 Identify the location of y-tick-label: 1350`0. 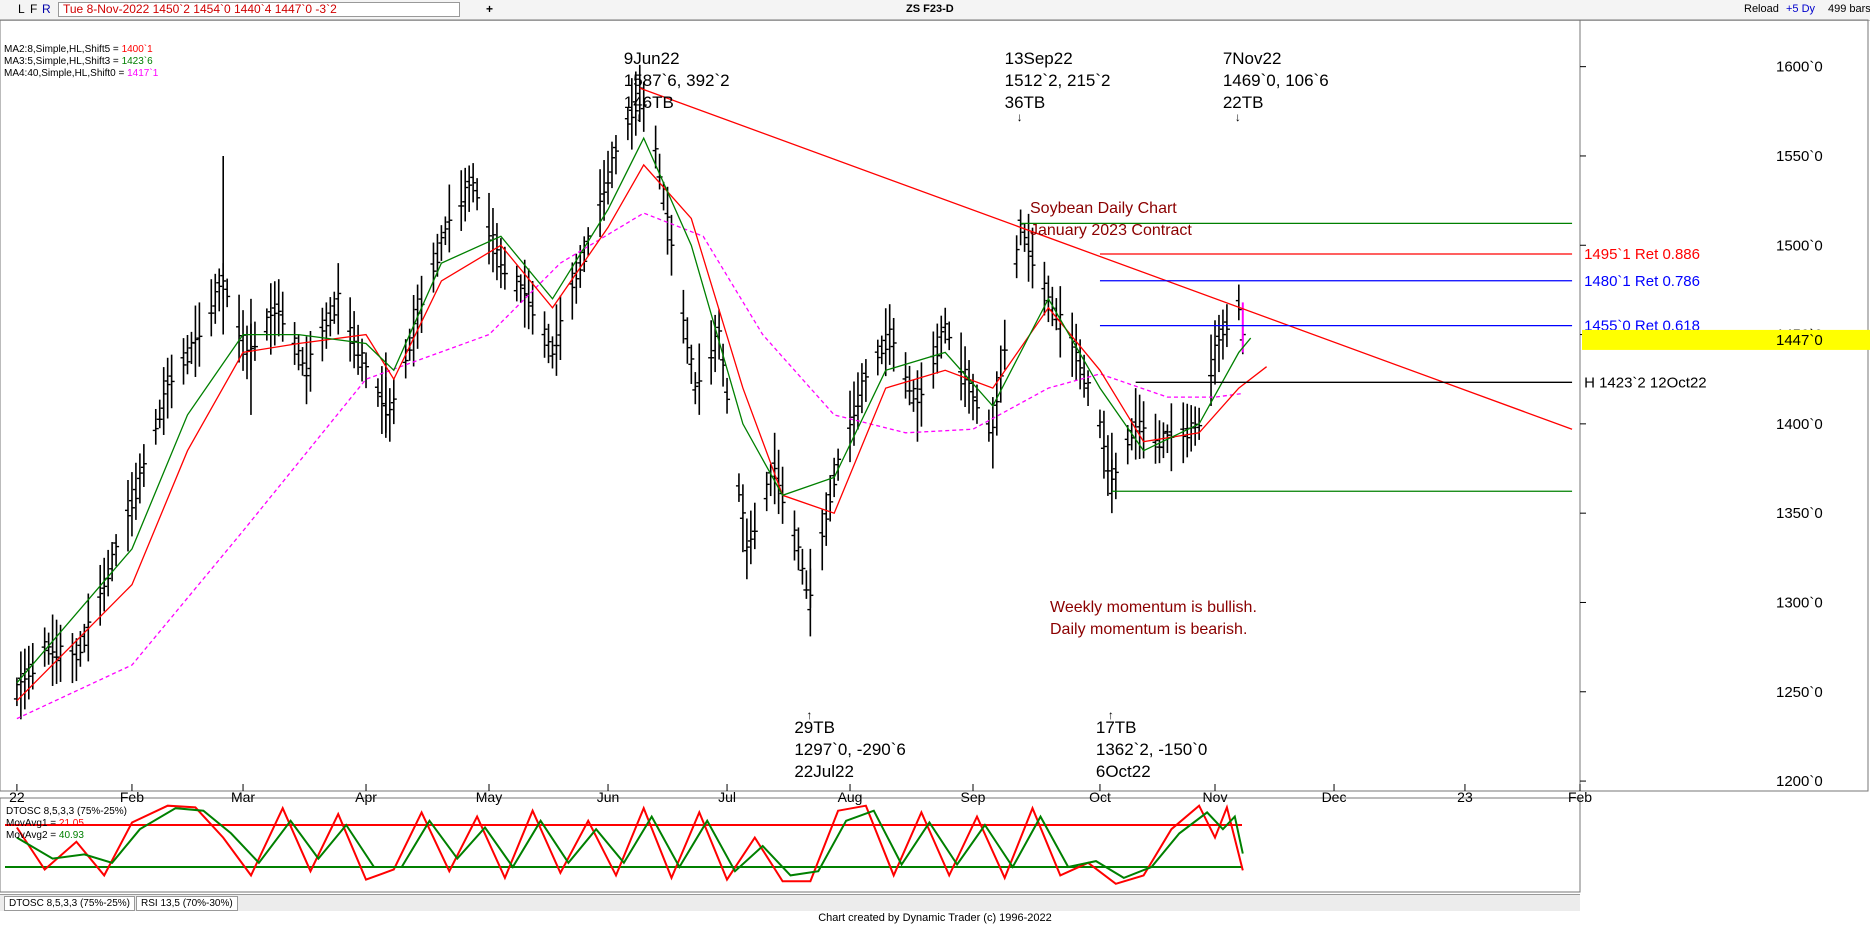
(1799, 513).